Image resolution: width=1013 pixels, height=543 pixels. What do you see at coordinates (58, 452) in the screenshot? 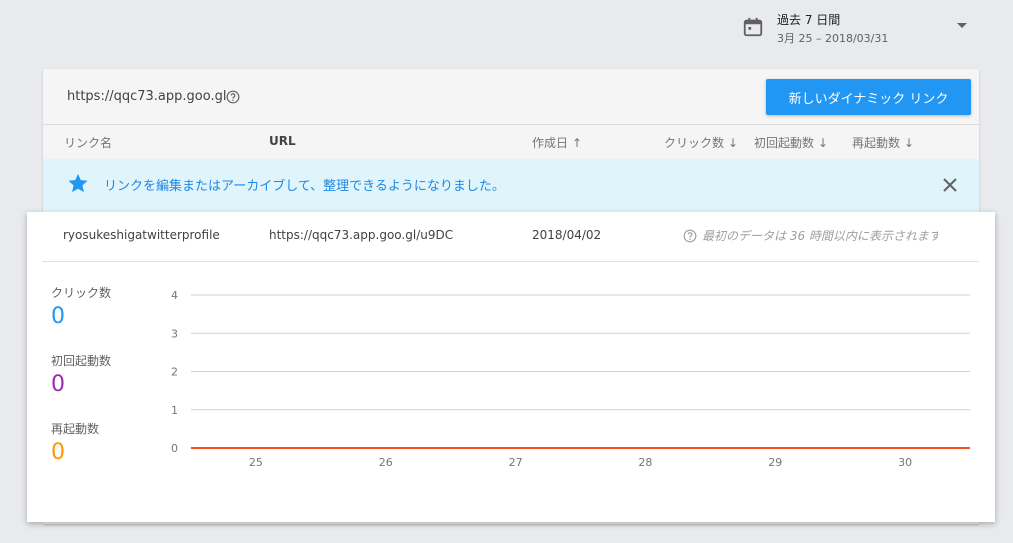
I see `reopens-value: 0` at bounding box center [58, 452].